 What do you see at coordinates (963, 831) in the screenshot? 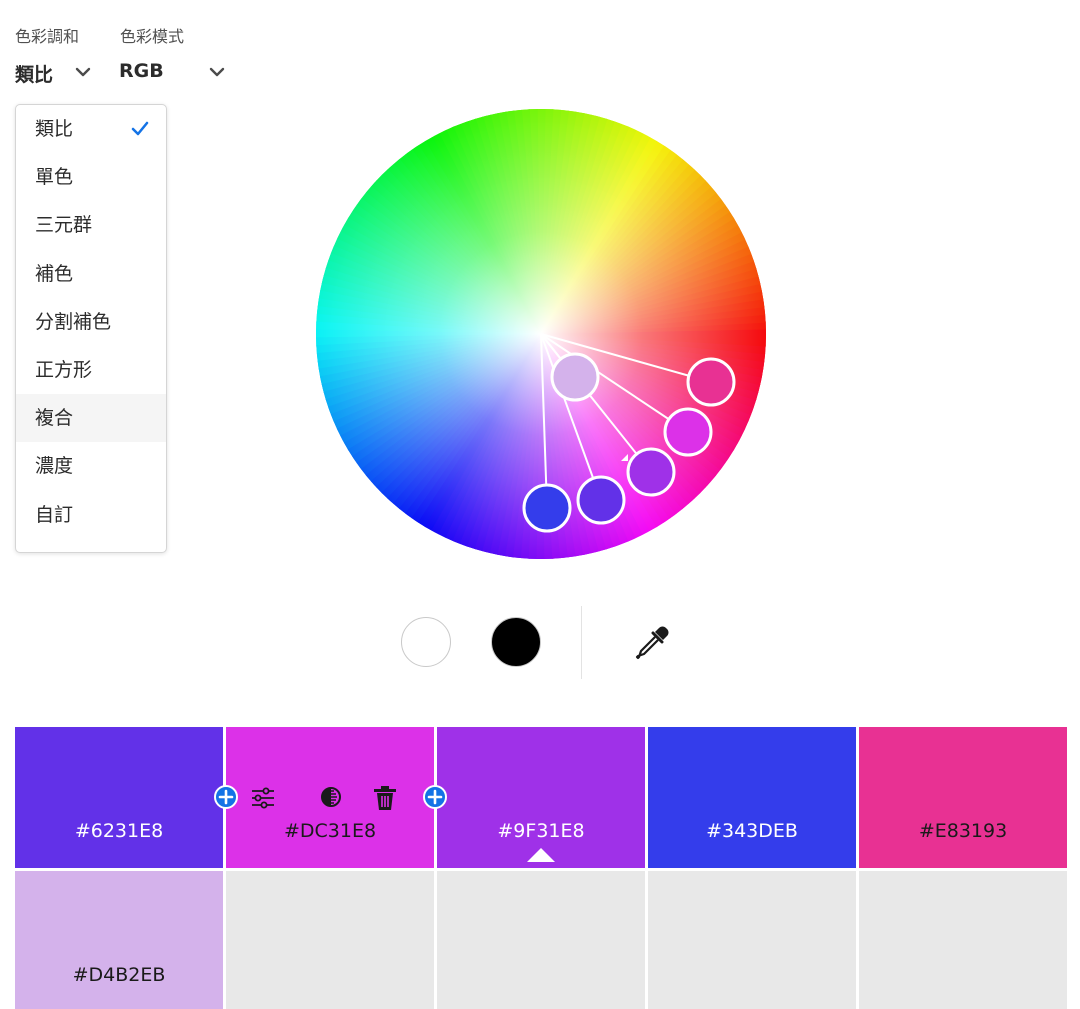
I see `swatch-hex: #E83193` at bounding box center [963, 831].